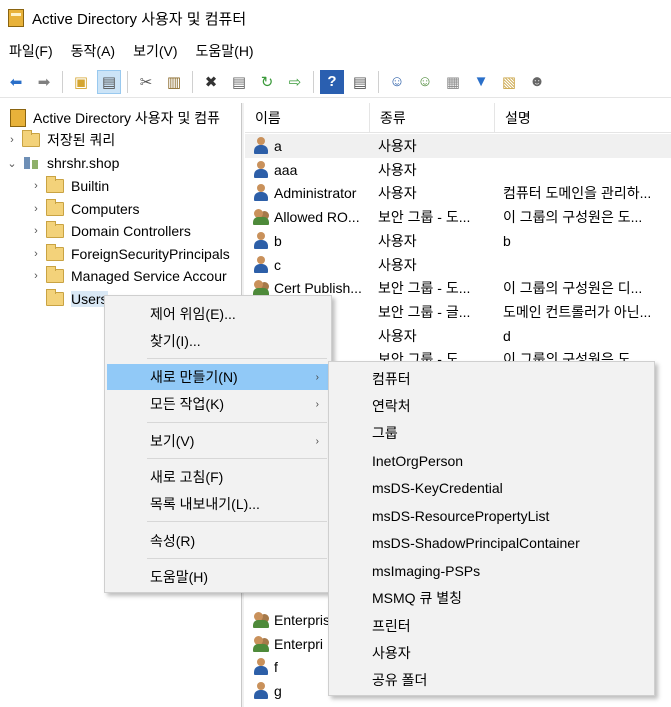  What do you see at coordinates (307, 118) in the screenshot?
I see `column-header-name: 이름` at bounding box center [307, 118].